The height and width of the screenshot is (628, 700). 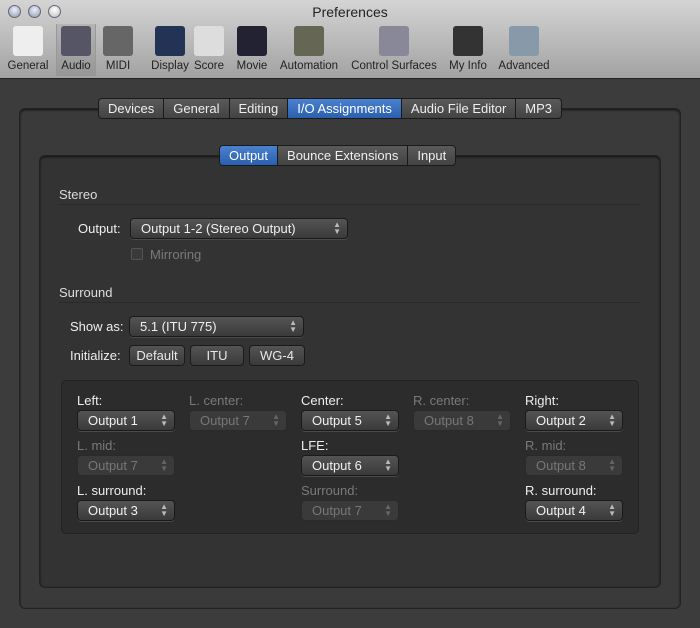 I want to click on popup-value: Output 3, so click(x=113, y=510).